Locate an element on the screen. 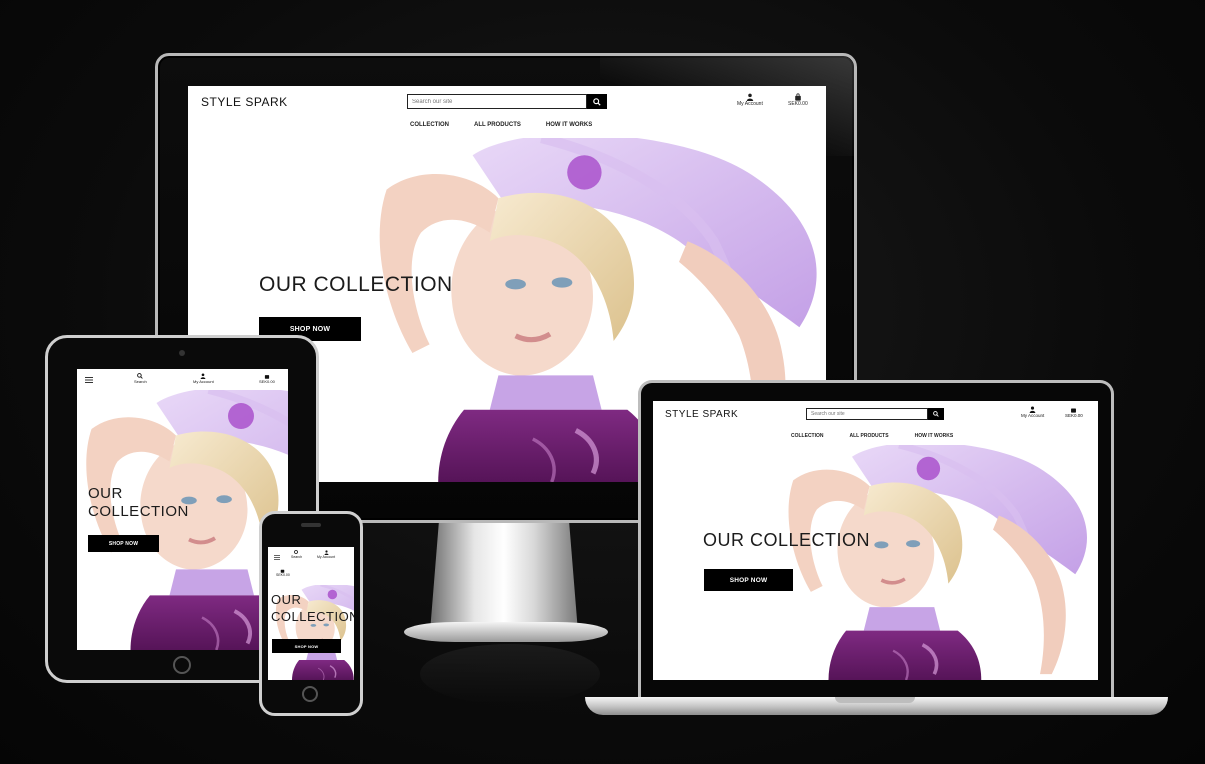 The image size is (1205, 764). tablet-camera is located at coordinates (182, 353).